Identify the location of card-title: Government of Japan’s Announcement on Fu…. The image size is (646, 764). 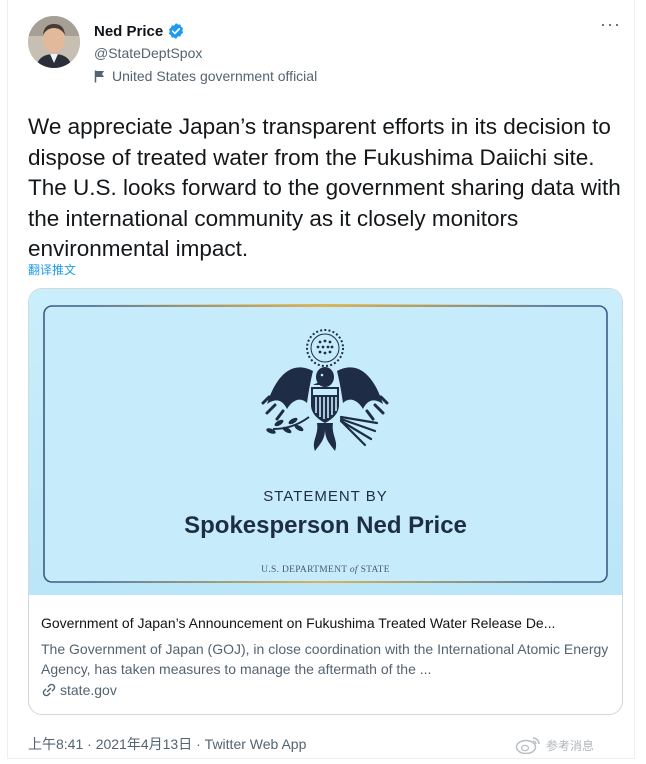
(326, 623).